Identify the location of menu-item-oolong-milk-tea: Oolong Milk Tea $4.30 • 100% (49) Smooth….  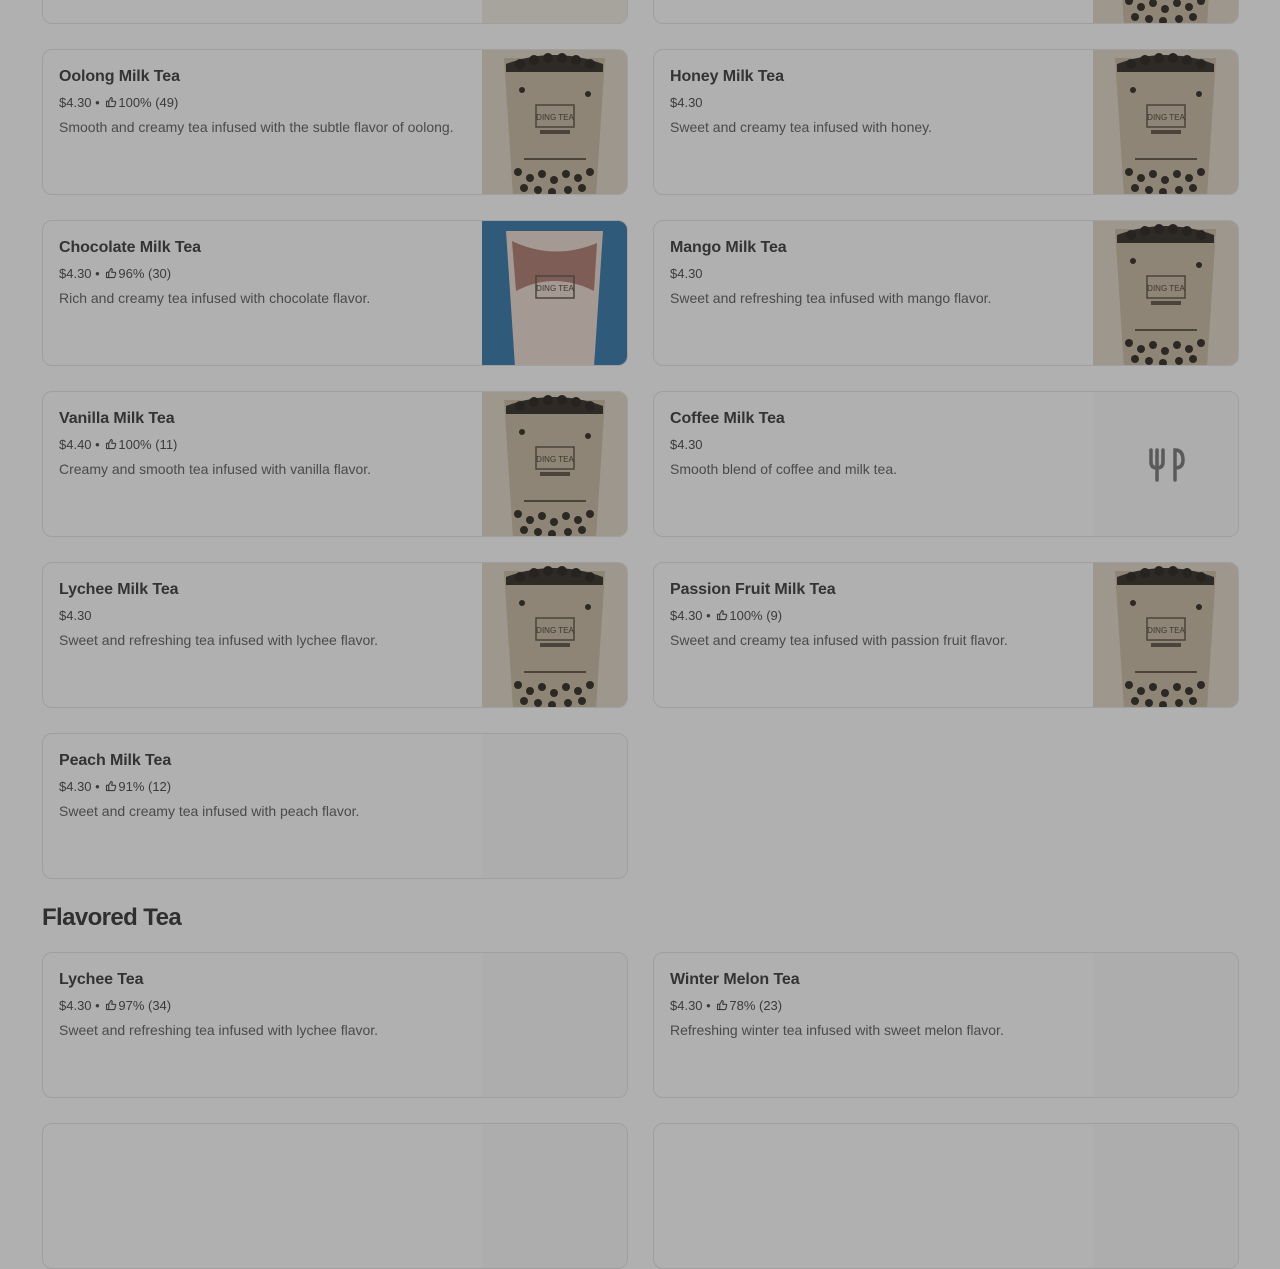
(335, 122).